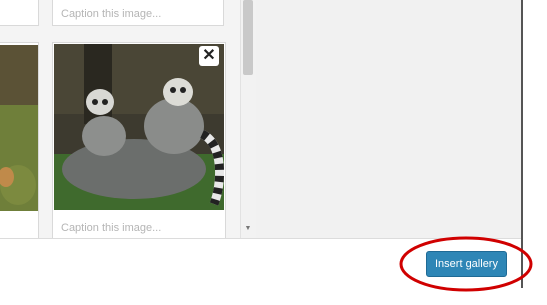 The width and height of the screenshot is (547, 305). What do you see at coordinates (19, 128) in the screenshot?
I see `gallery-image-left` at bounding box center [19, 128].